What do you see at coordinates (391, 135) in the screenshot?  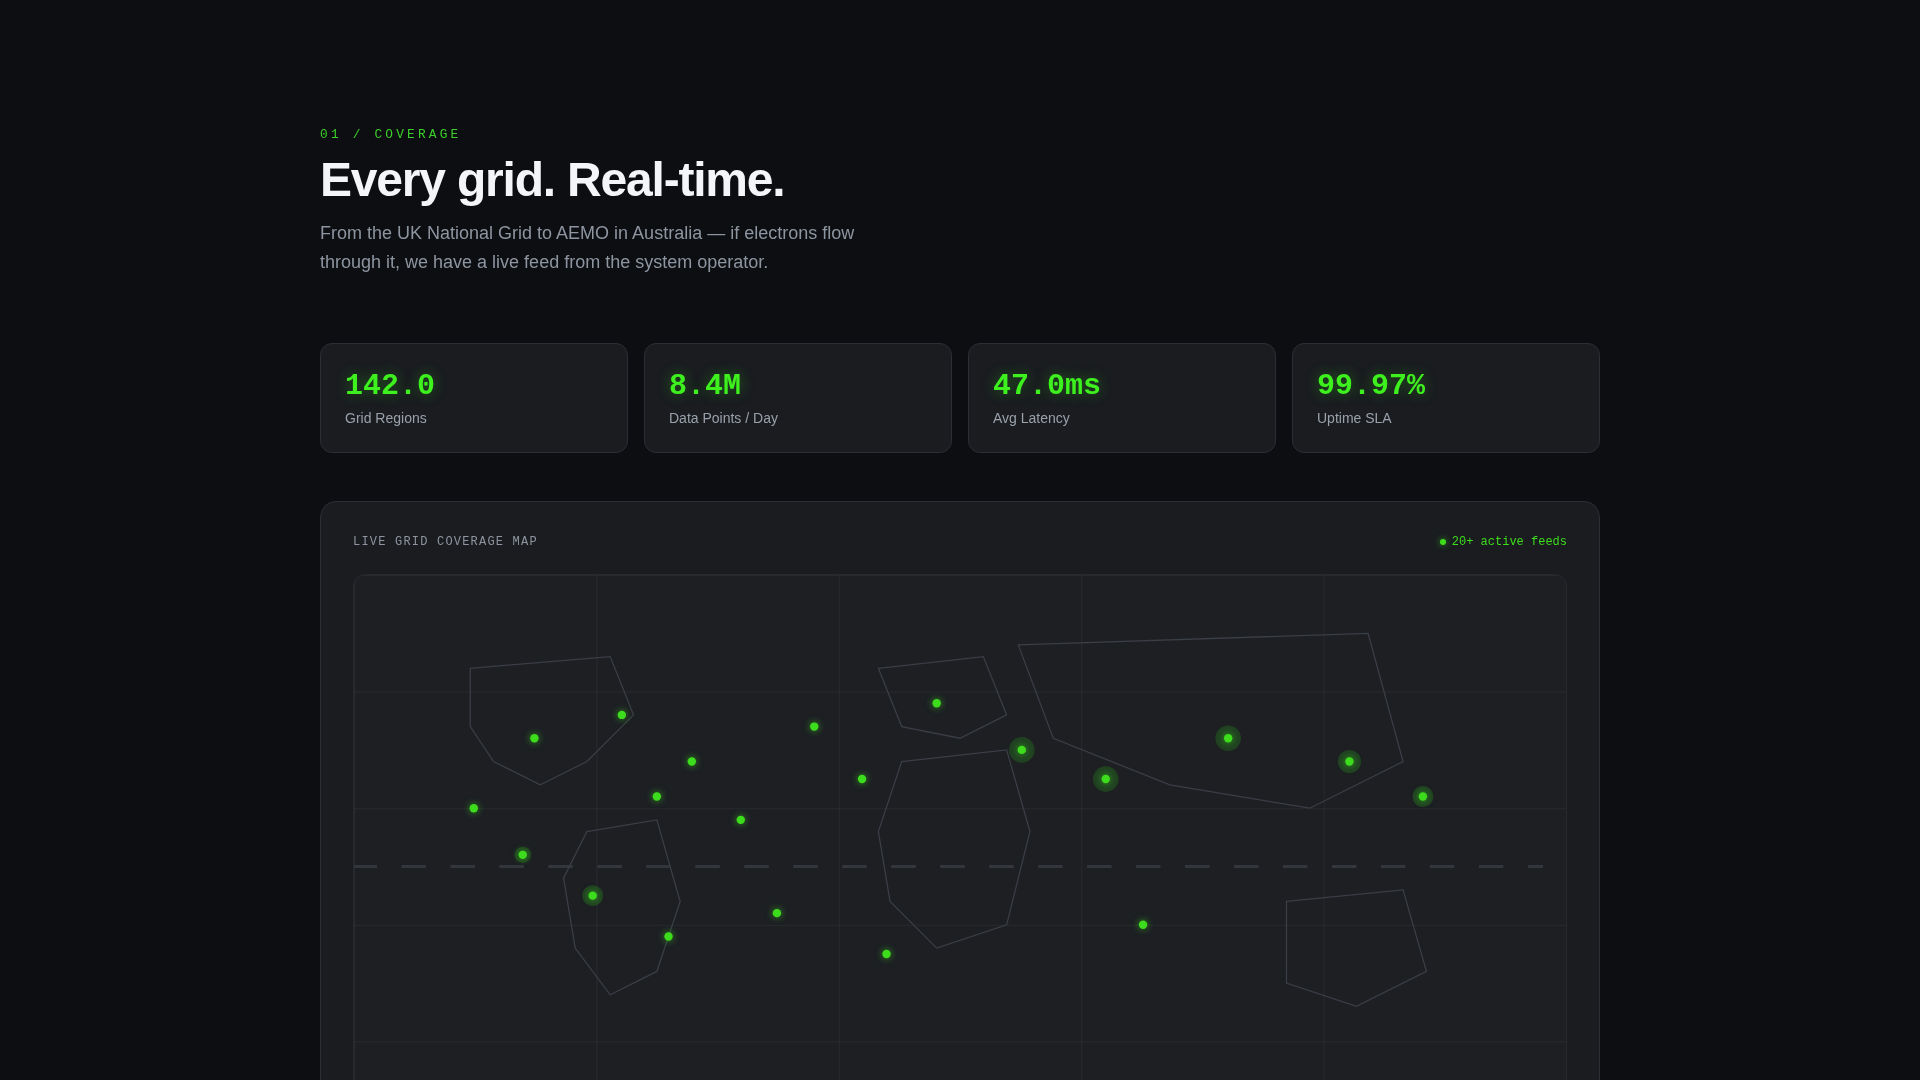 I see `section-eyebrow: 01 / COVERAGE` at bounding box center [391, 135].